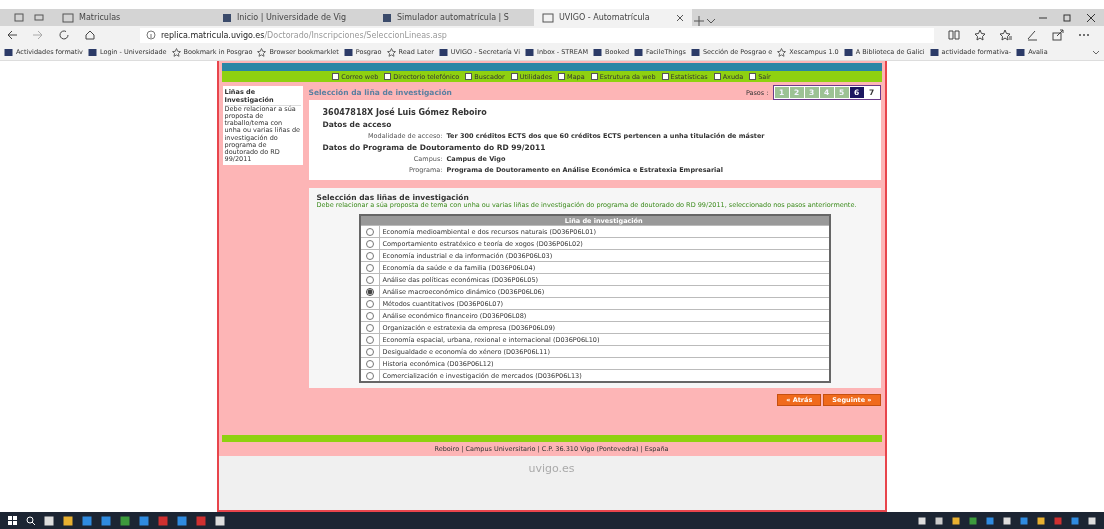  I want to click on close-tab-icon, so click(680, 17).